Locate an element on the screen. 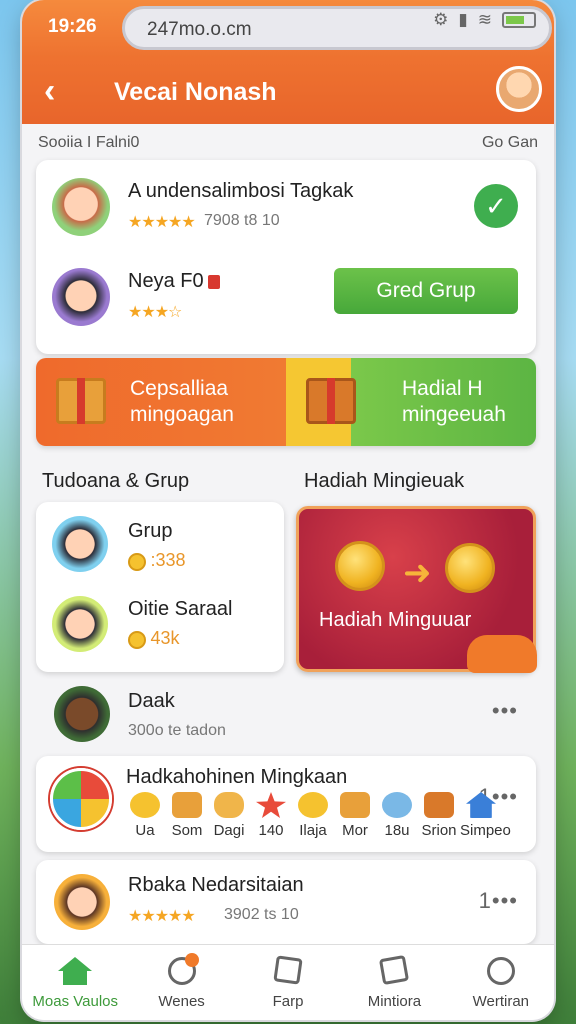 This screenshot has height=1024, width=576. reward-item: 140 is located at coordinates (271, 815).